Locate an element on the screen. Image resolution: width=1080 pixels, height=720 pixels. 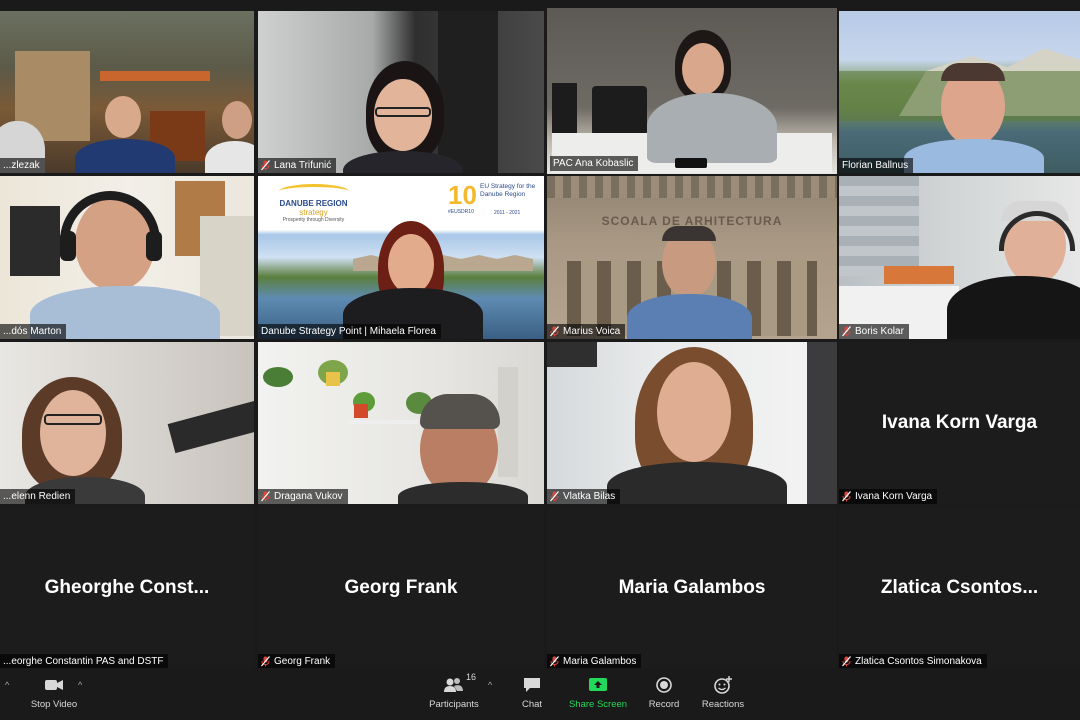
video-feed: SCOALA DE ARHITECTURA is located at coordinates (692, 257).